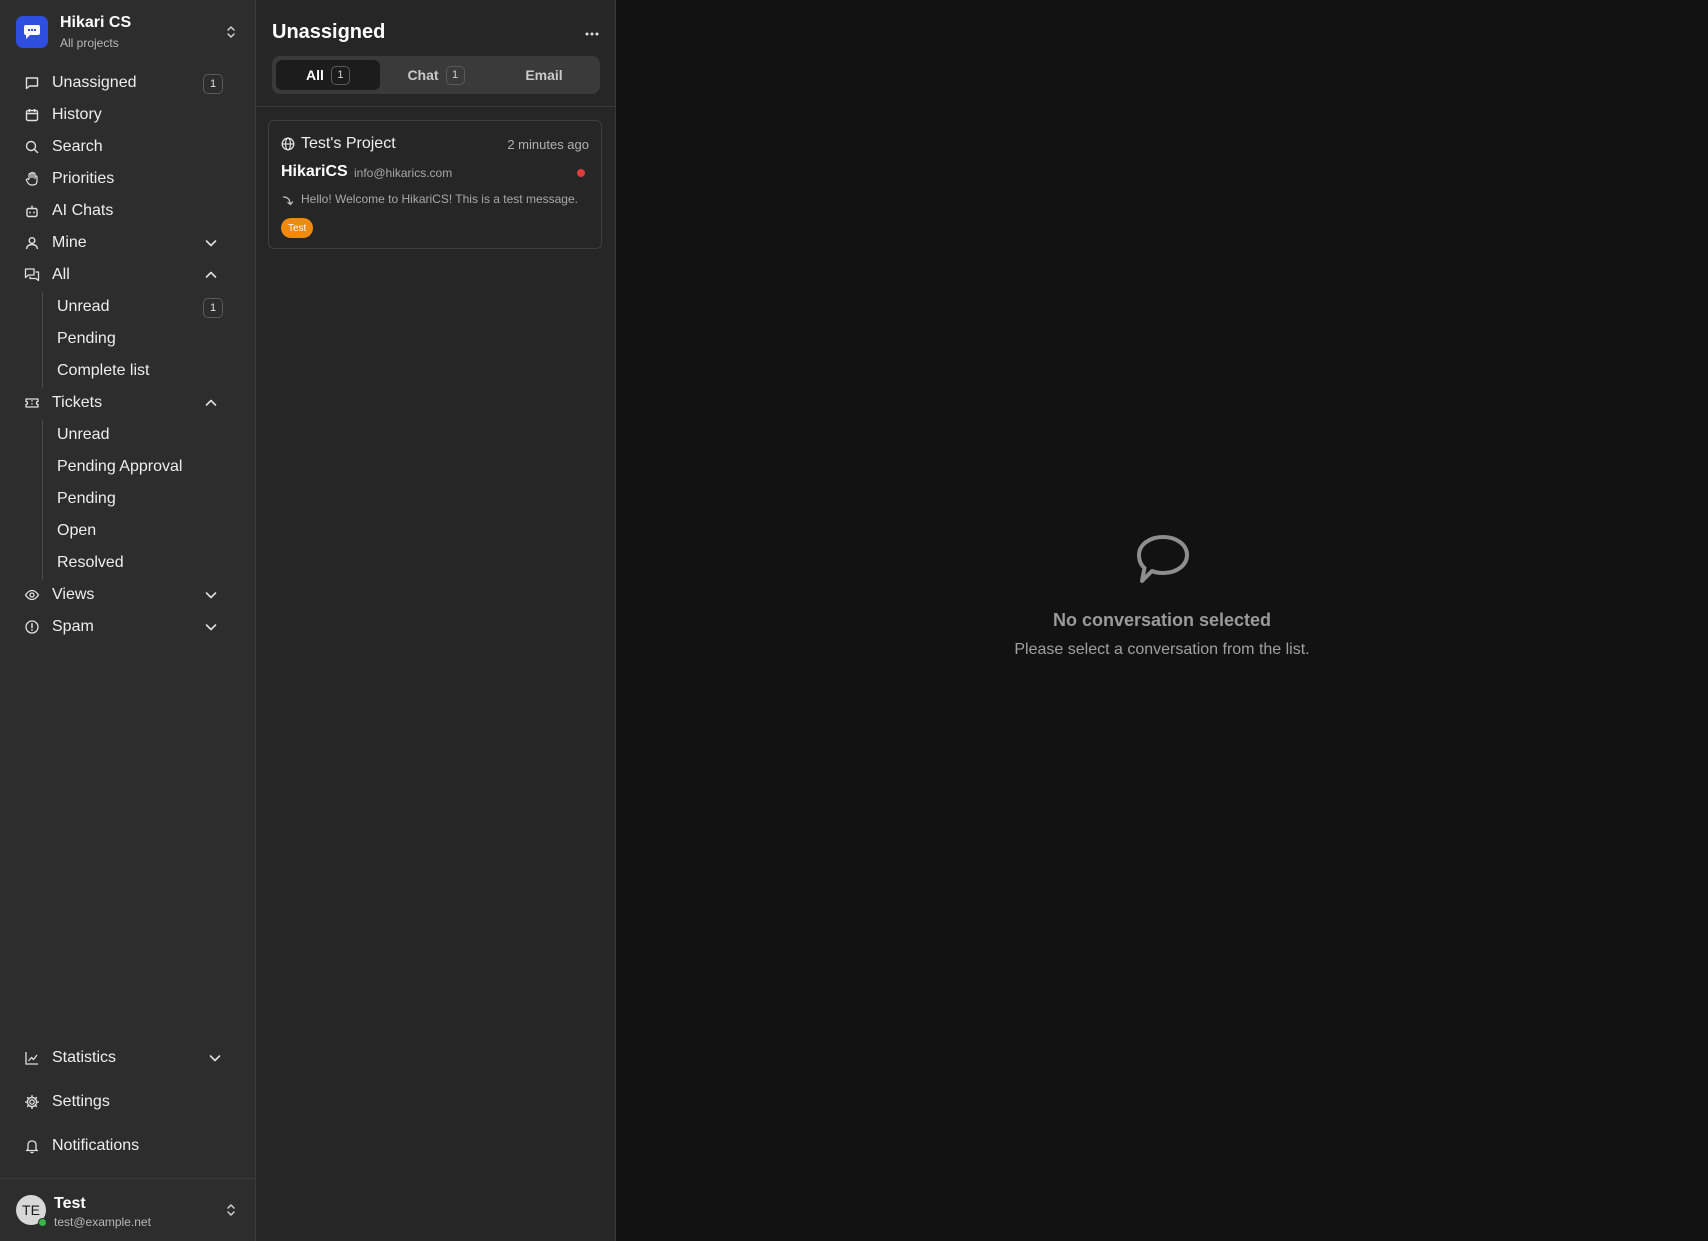 Image resolution: width=1708 pixels, height=1241 pixels. Describe the element at coordinates (83, 178) in the screenshot. I see `sidebar-item-label: Priorities` at that location.